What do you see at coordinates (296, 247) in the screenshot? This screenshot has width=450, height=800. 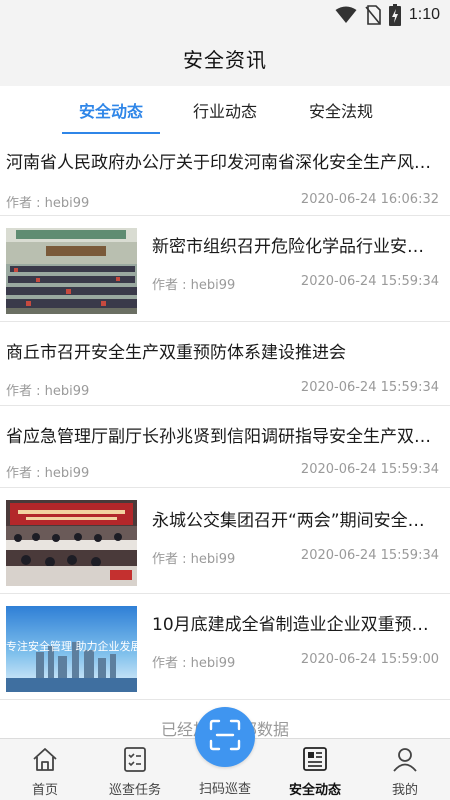 I see `news-title: 新密市组织召开危险化学品行业安全风险排查会议` at bounding box center [296, 247].